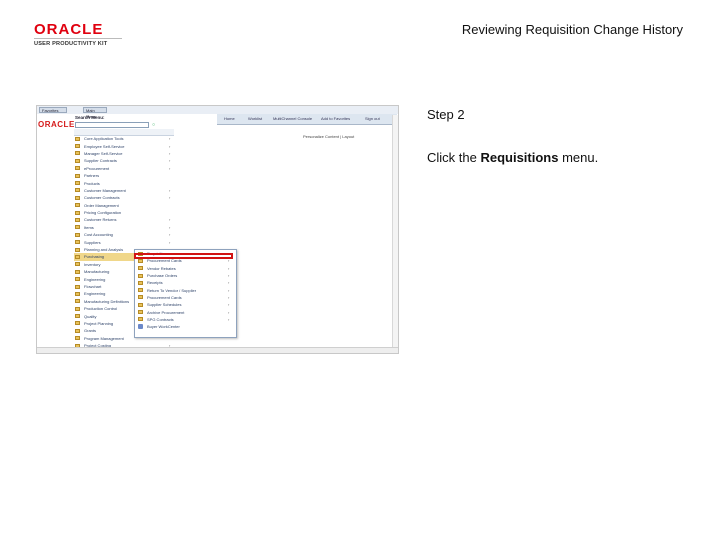 The height and width of the screenshot is (540, 720). What do you see at coordinates (185, 268) in the screenshot?
I see `submenu-item: Vendor Rebates ›` at bounding box center [185, 268].